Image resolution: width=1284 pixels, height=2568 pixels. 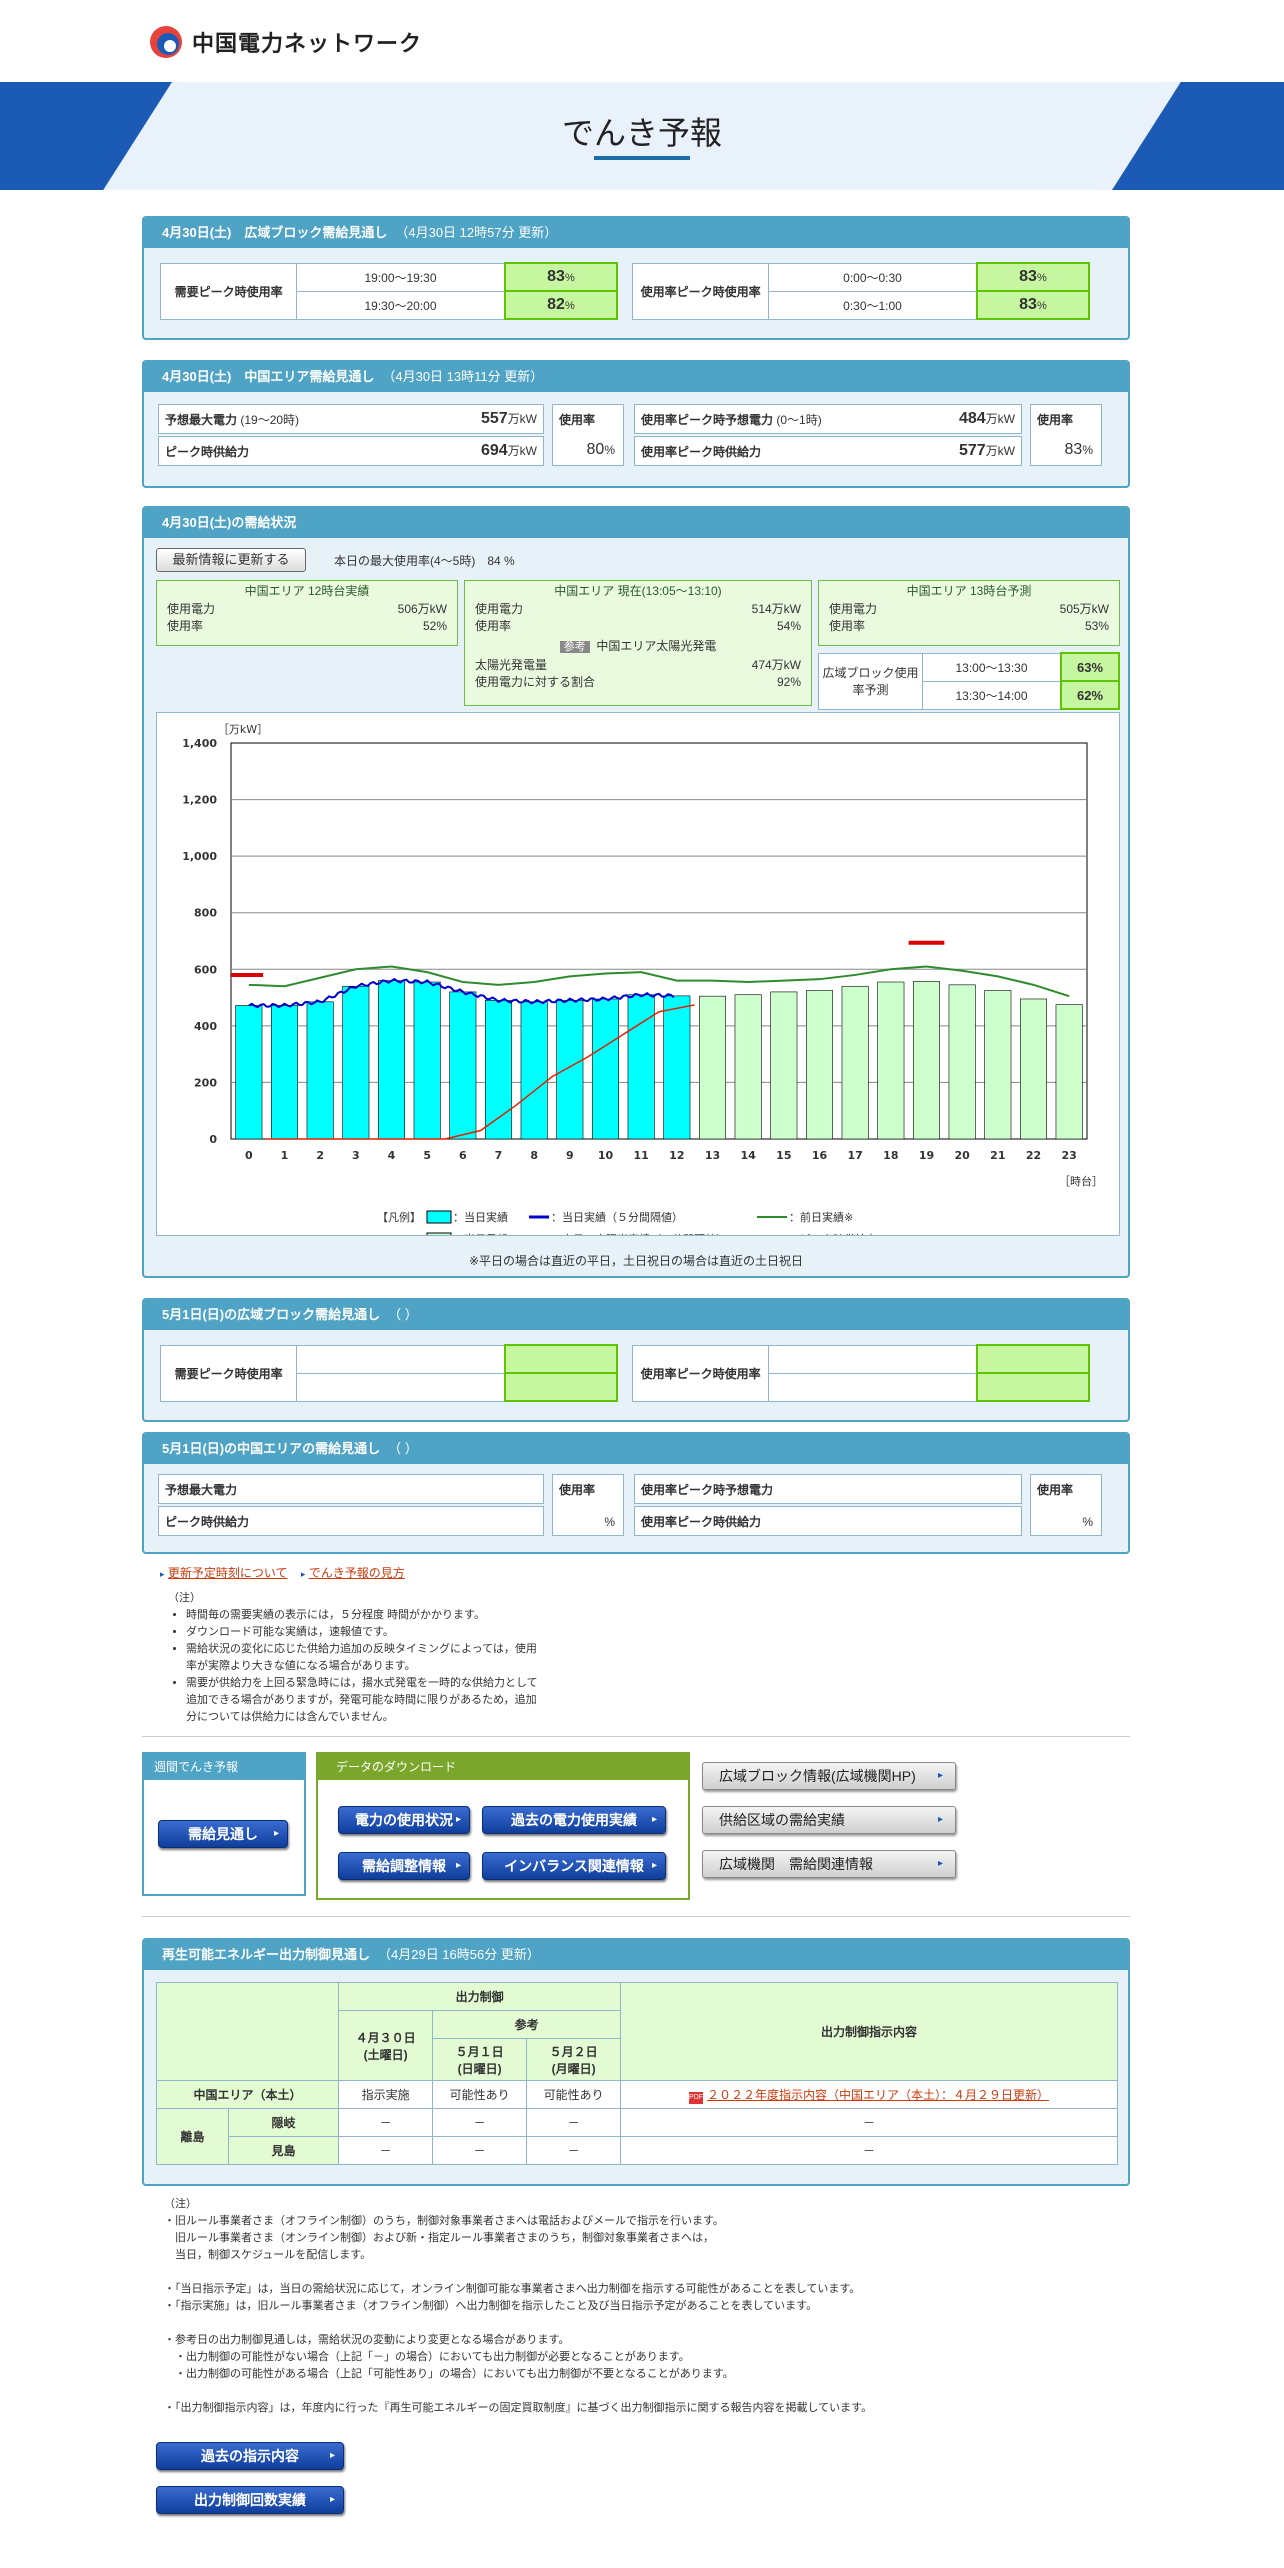 I want to click on x-tick-label: 10, so click(x=606, y=1155).